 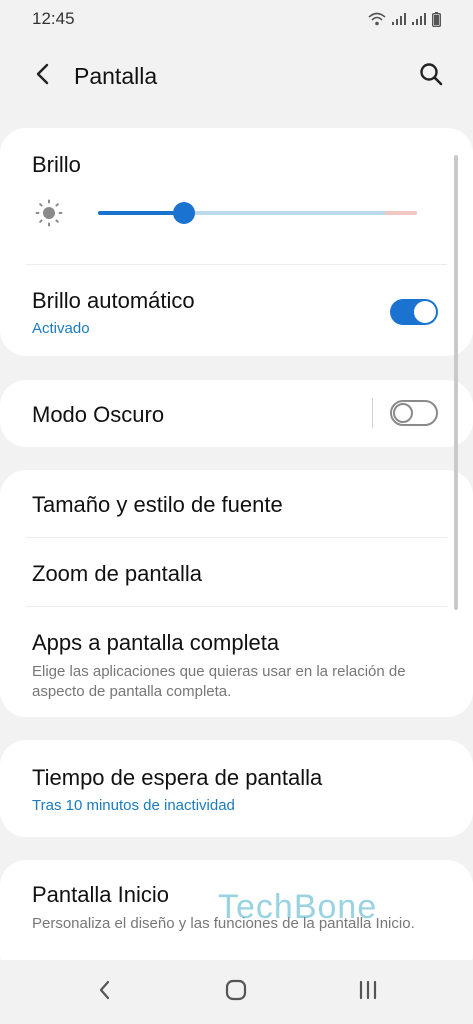 I want to click on screen-timeout-title: Tiempo de espera de pantalla, so click(x=177, y=777).